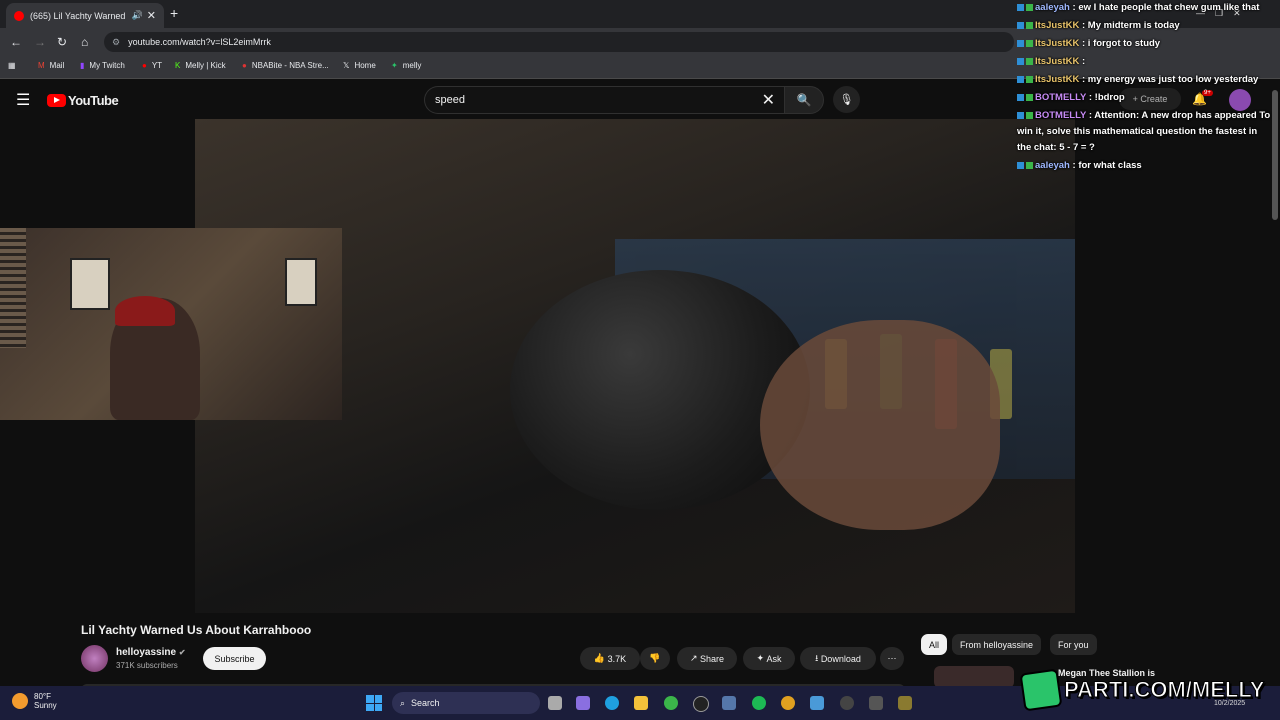 The height and width of the screenshot is (720, 1280). I want to click on new-tab-button: +, so click(174, 13).